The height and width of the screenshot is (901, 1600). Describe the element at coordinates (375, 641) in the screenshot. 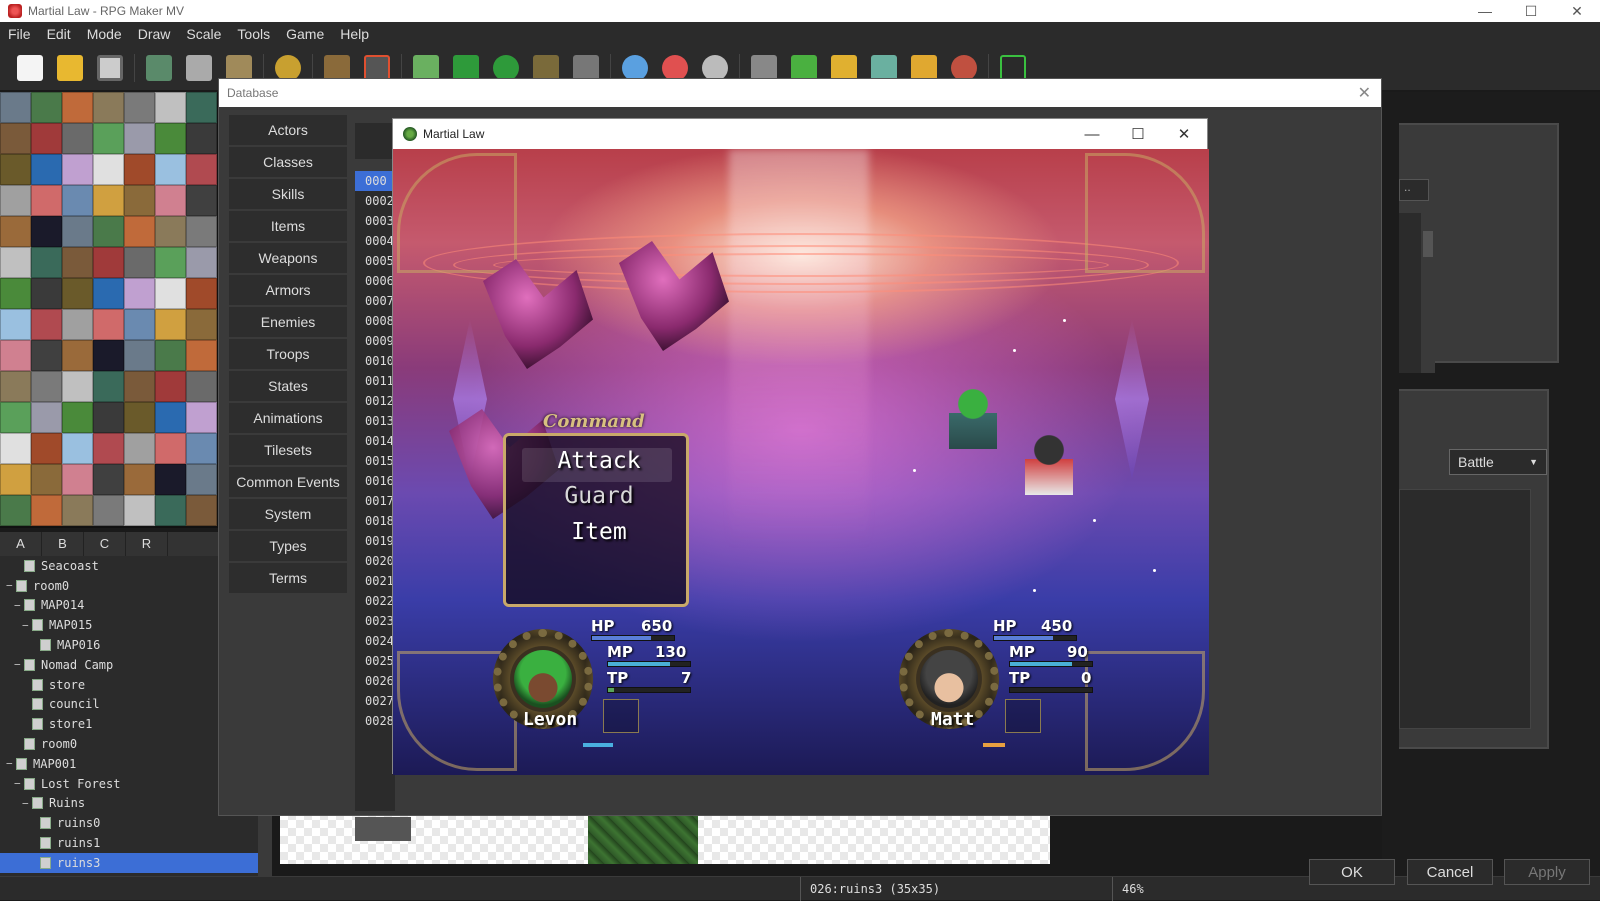

I see `database-list-item: 0024` at that location.